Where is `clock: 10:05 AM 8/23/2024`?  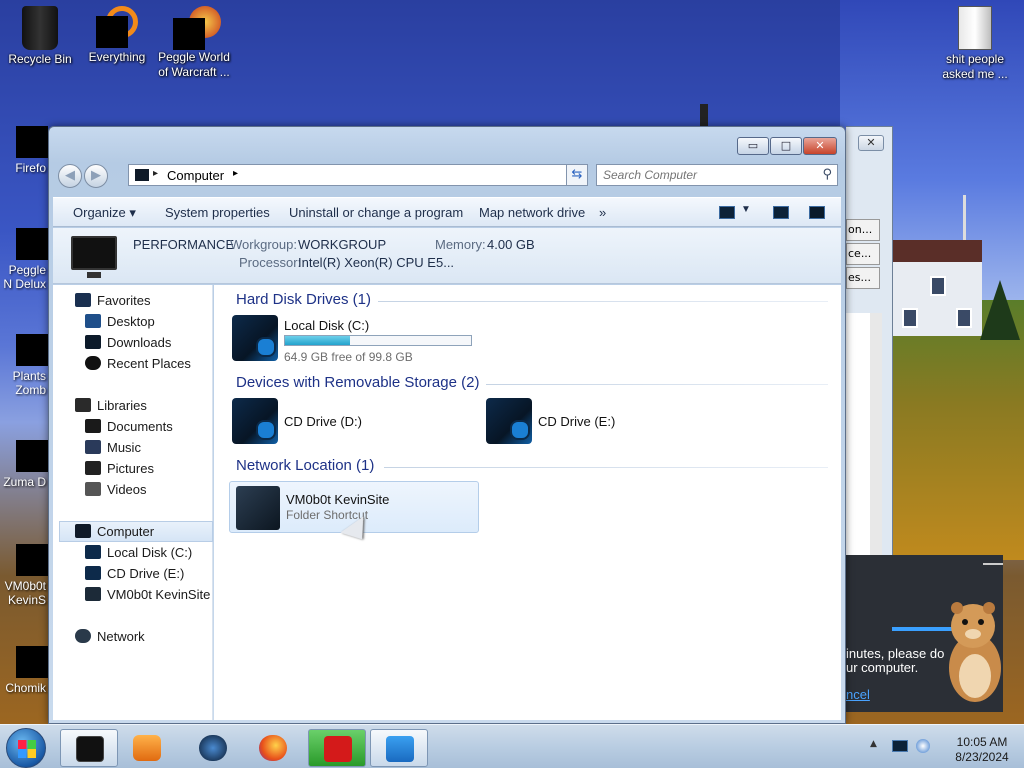 clock: 10:05 AM 8/23/2024 is located at coordinates (982, 750).